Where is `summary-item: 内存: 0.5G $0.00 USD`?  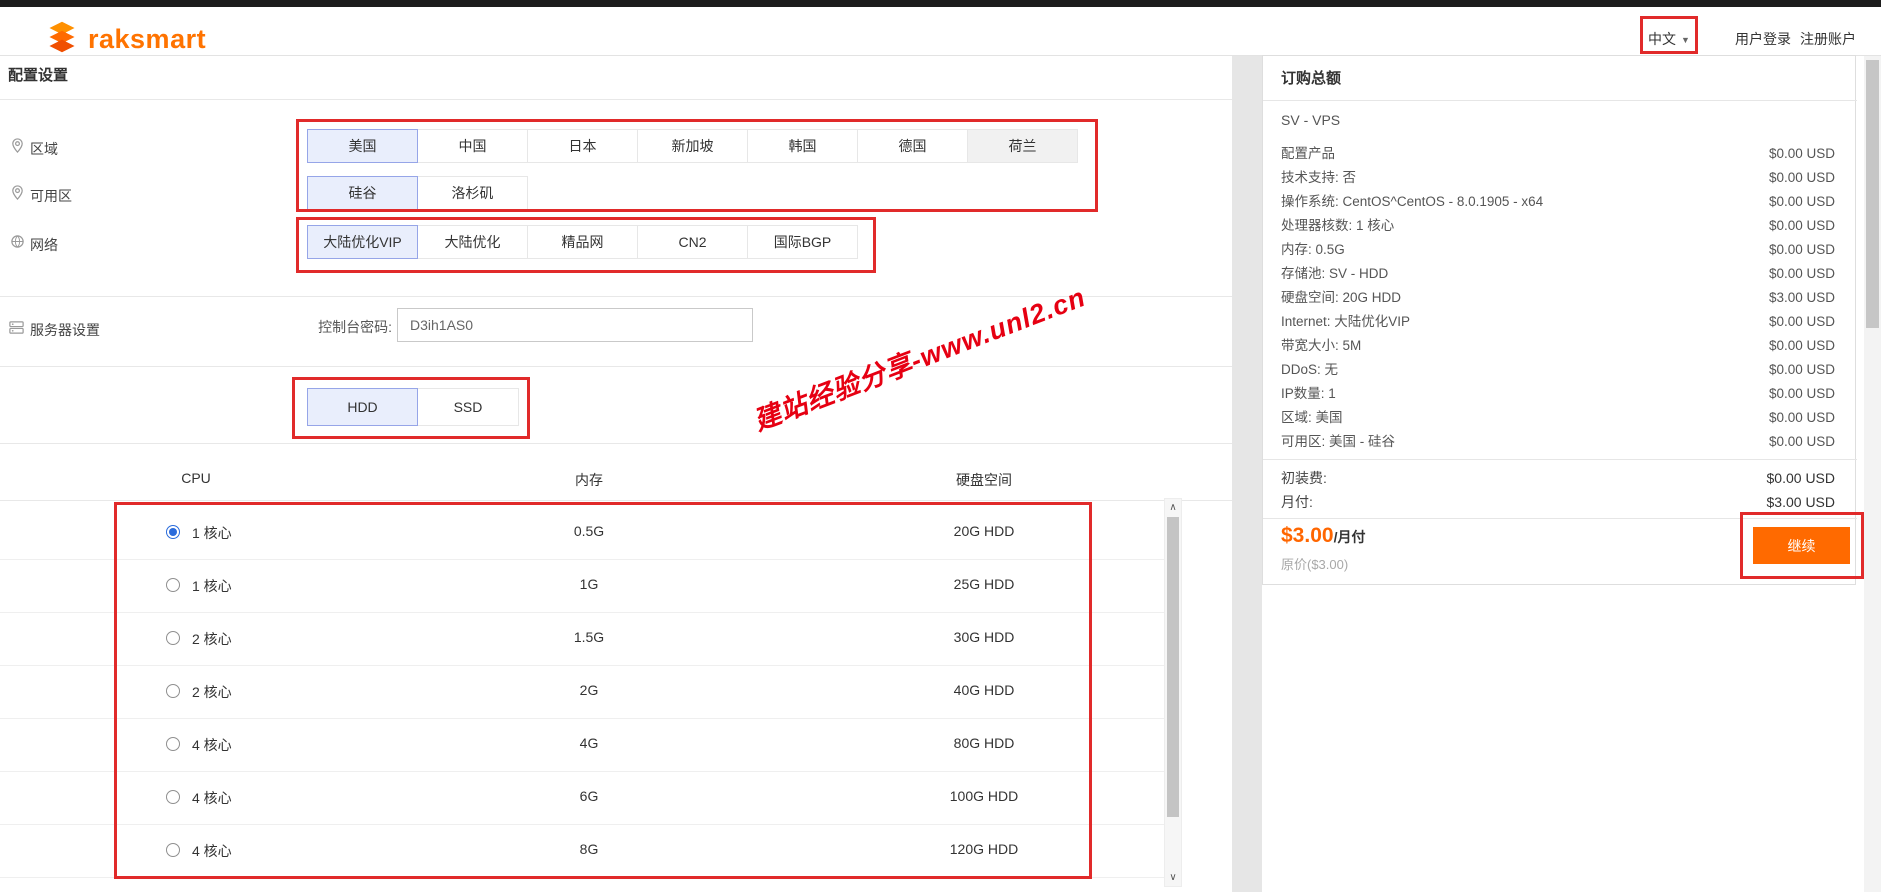 summary-item: 内存: 0.5G $0.00 USD is located at coordinates (1558, 249).